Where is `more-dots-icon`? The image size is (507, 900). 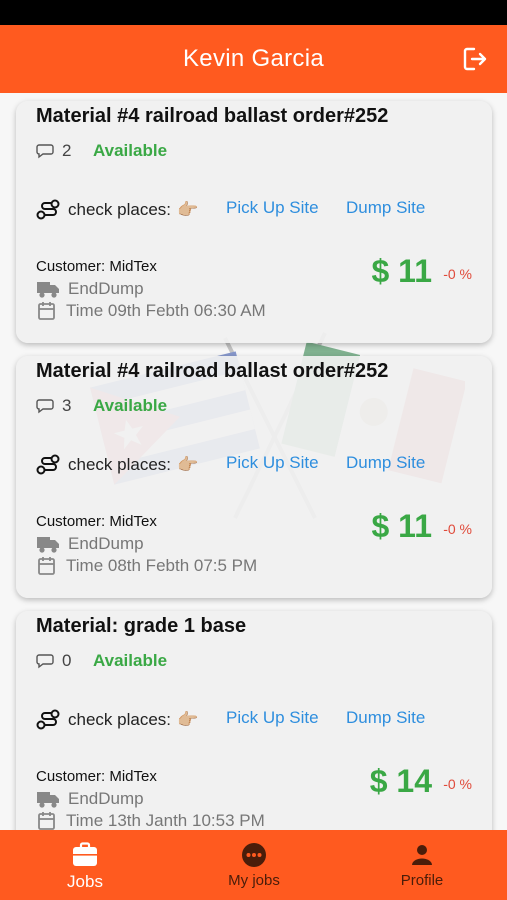
more-dots-icon is located at coordinates (254, 855).